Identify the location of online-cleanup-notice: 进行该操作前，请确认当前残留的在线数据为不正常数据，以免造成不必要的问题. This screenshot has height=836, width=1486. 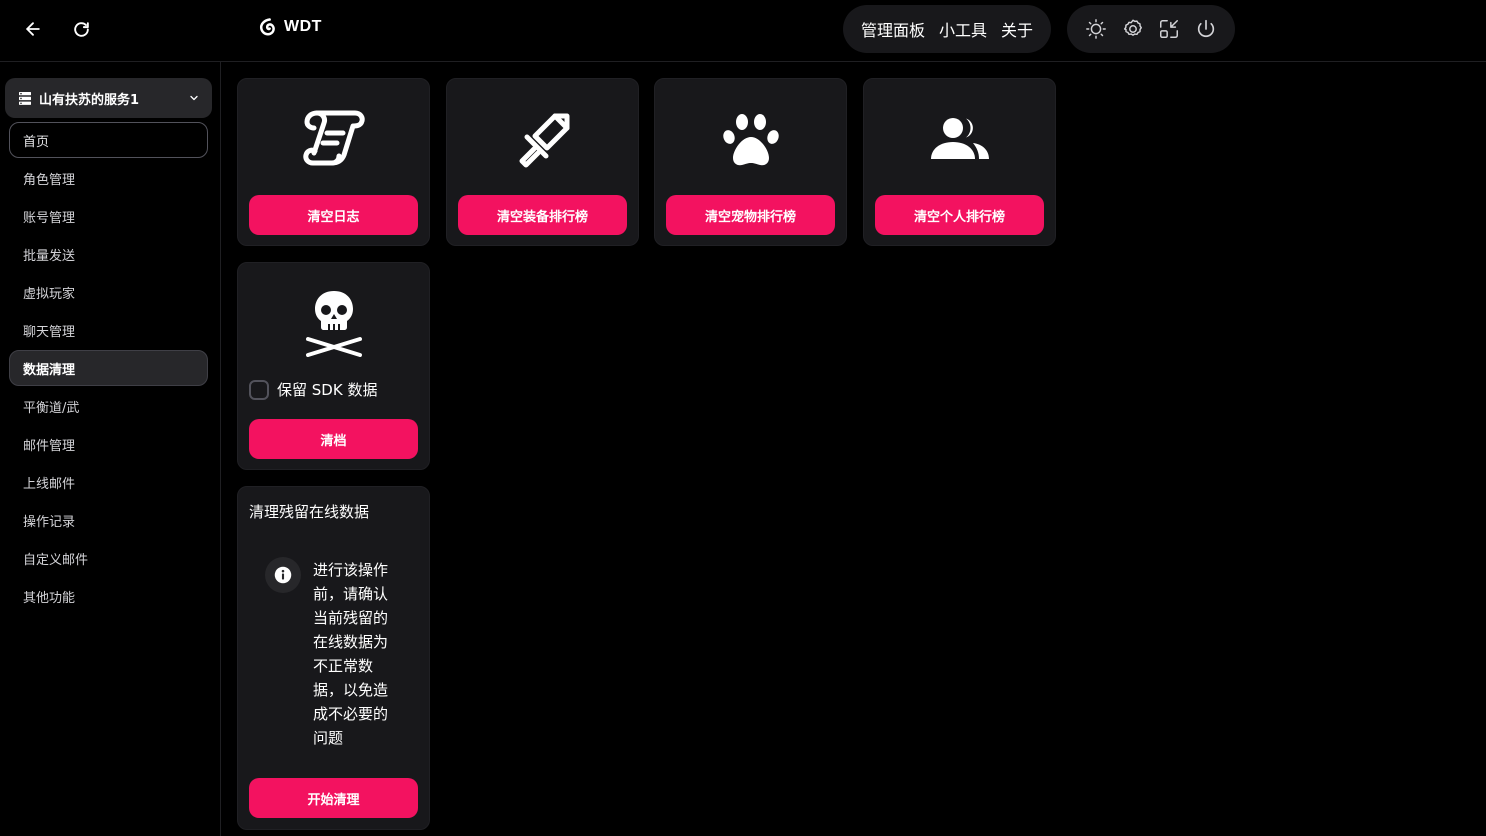
(331, 653).